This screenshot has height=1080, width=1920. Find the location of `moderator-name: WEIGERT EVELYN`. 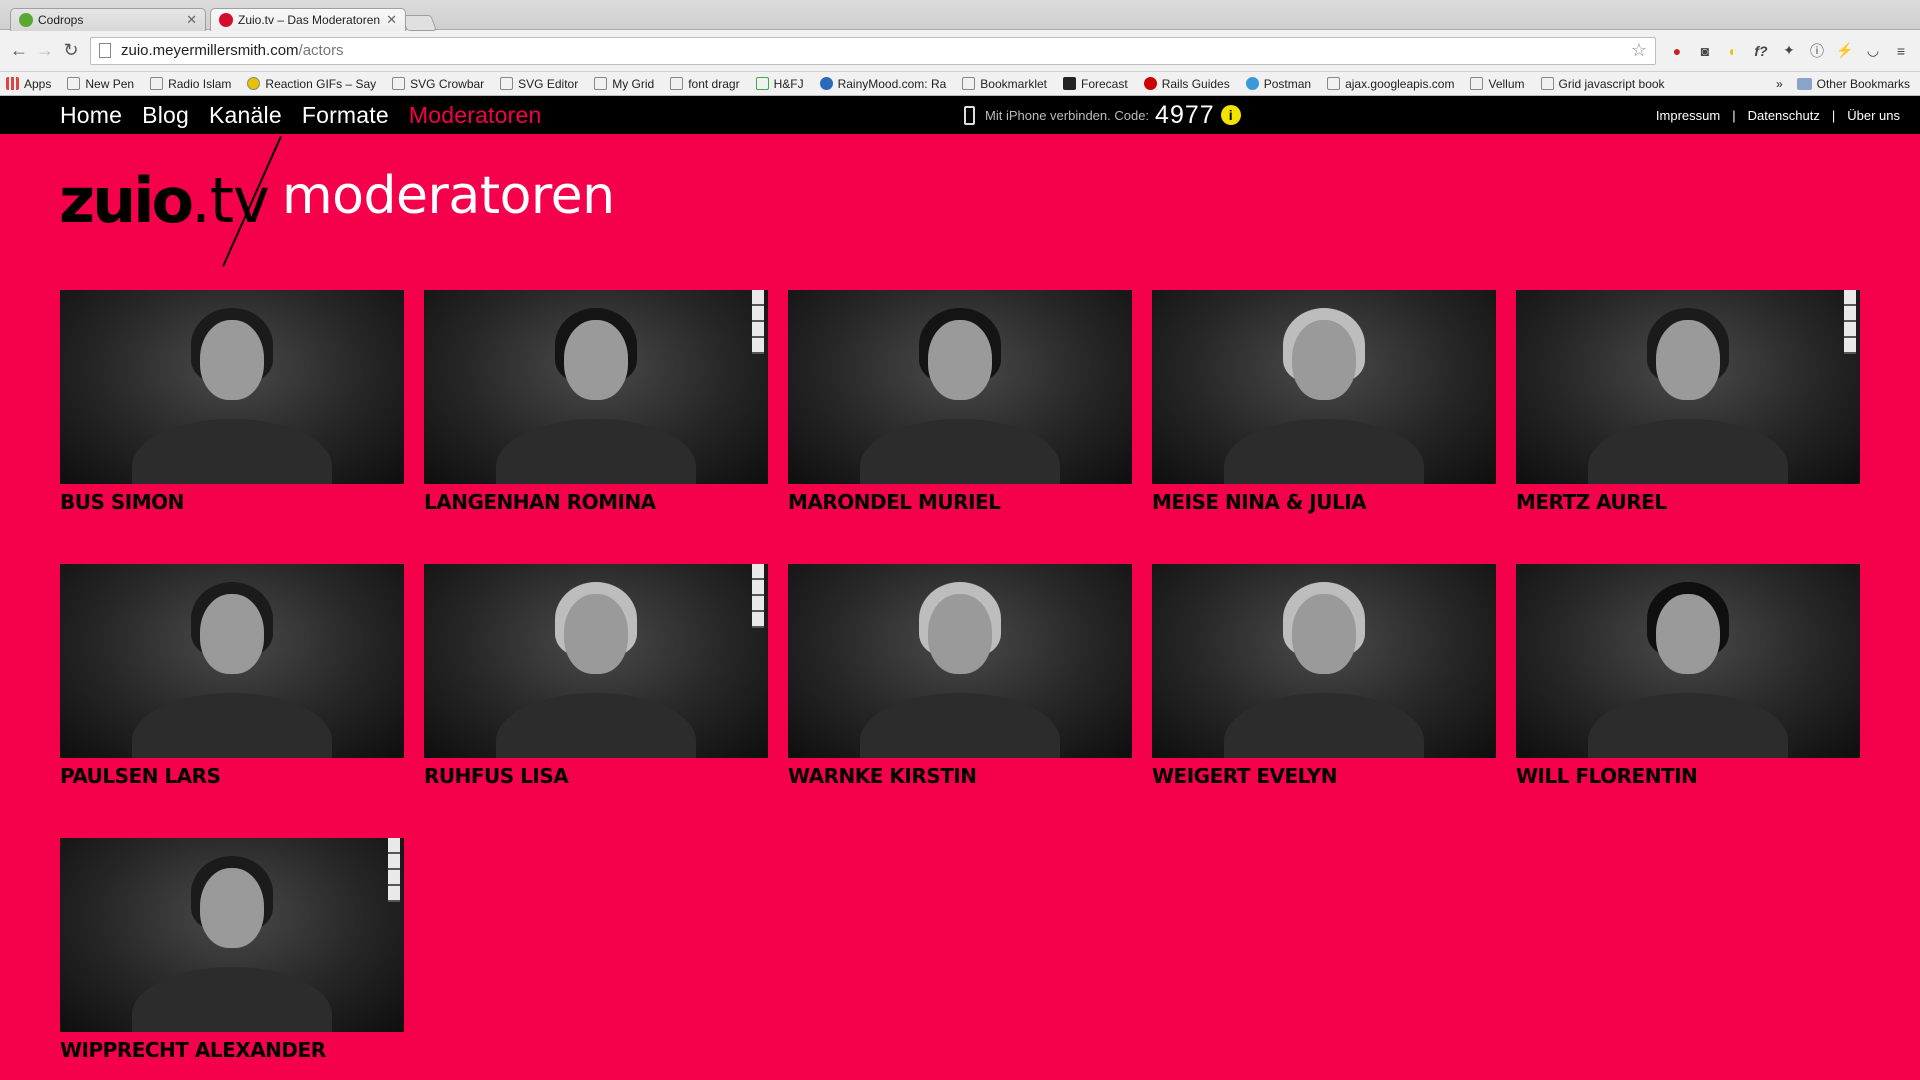

moderator-name: WEIGERT EVELYN is located at coordinates (1324, 776).